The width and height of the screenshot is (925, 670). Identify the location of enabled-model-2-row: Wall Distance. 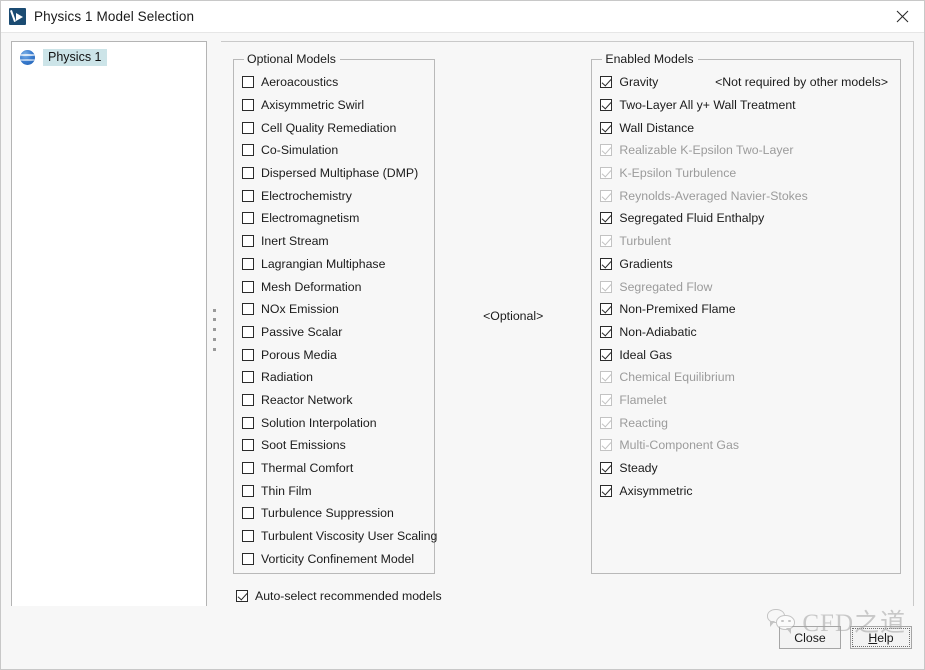
(746, 127).